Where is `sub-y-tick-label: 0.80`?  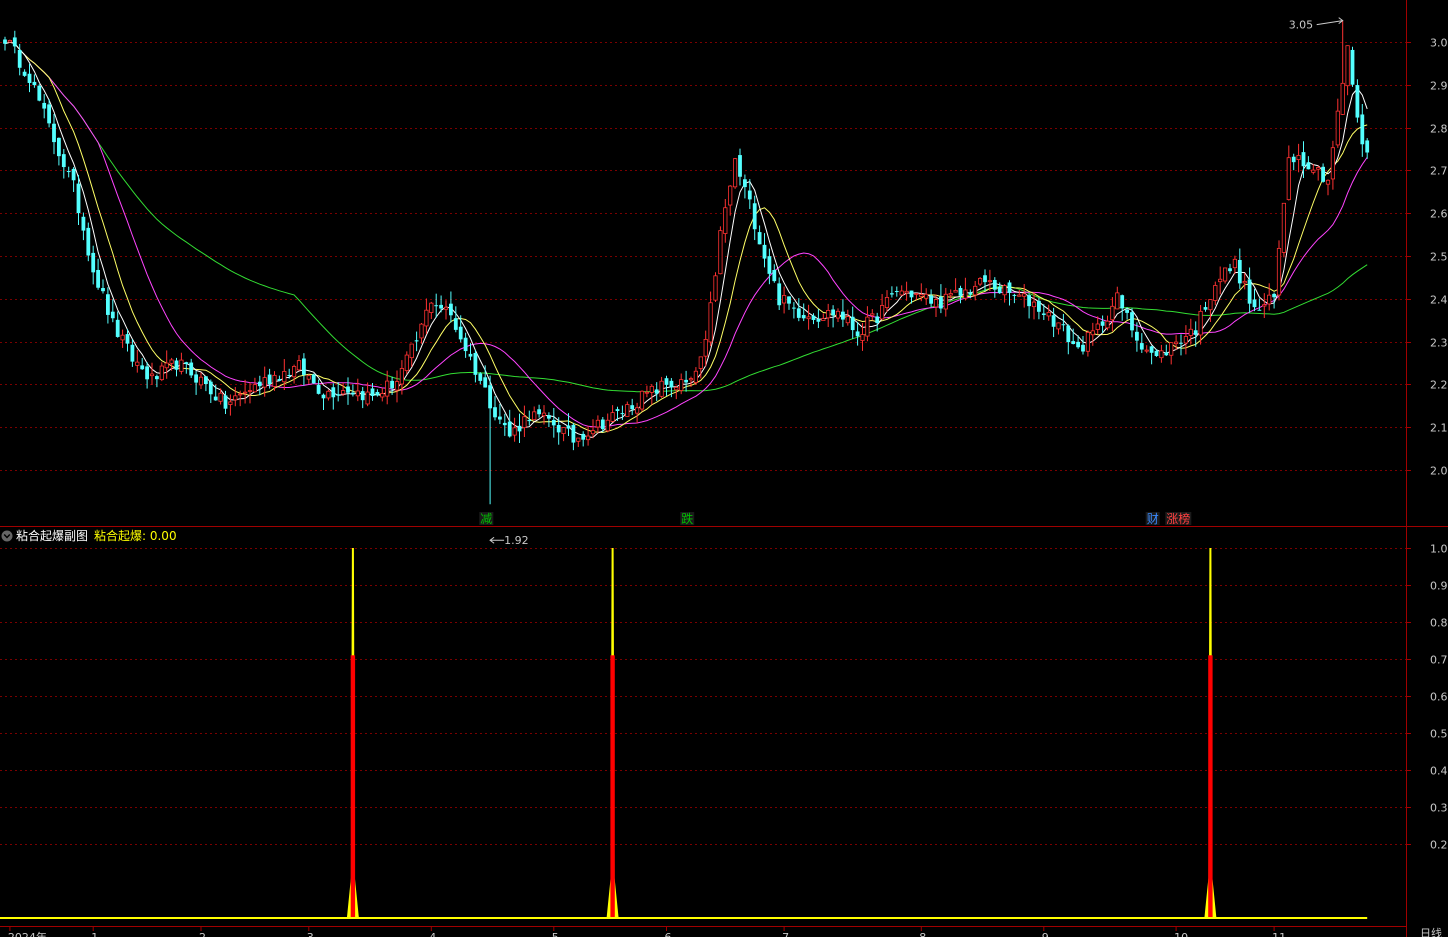 sub-y-tick-label: 0.80 is located at coordinates (1439, 623).